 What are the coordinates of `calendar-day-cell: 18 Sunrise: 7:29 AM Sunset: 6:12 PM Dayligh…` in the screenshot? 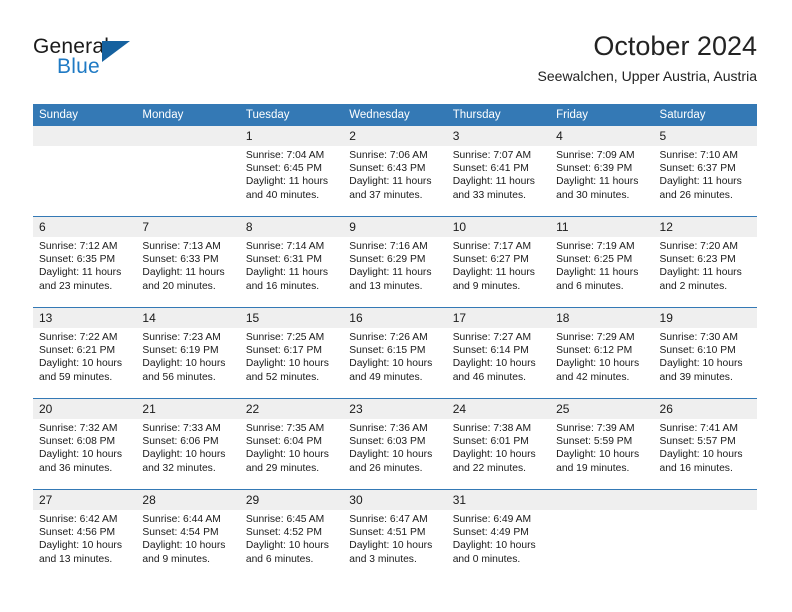 It's located at (602, 353).